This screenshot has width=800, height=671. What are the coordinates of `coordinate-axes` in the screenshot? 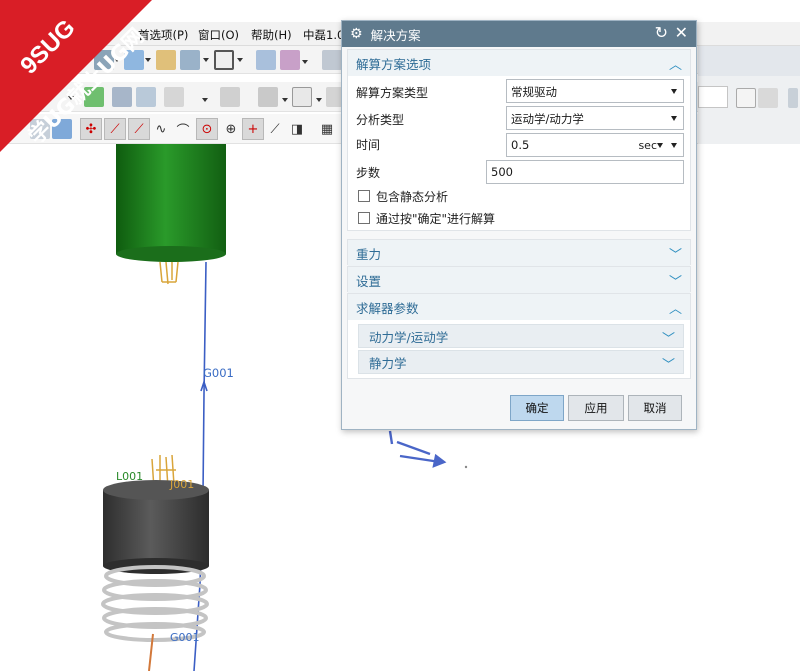 It's located at (417, 449).